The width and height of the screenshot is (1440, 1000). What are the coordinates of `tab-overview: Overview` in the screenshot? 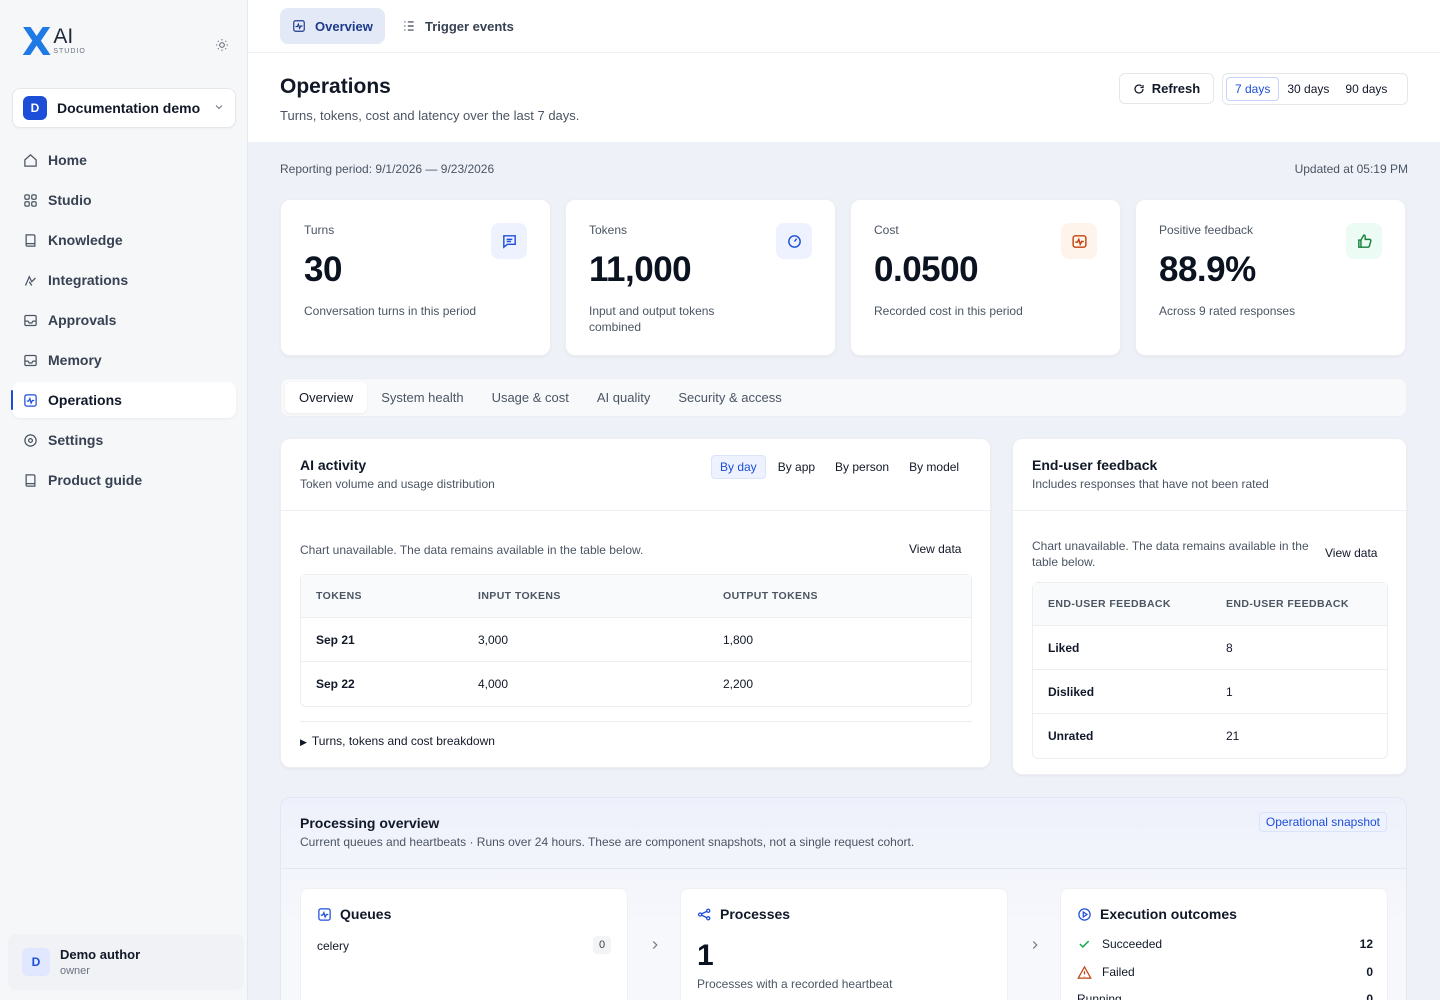 It's located at (332, 26).